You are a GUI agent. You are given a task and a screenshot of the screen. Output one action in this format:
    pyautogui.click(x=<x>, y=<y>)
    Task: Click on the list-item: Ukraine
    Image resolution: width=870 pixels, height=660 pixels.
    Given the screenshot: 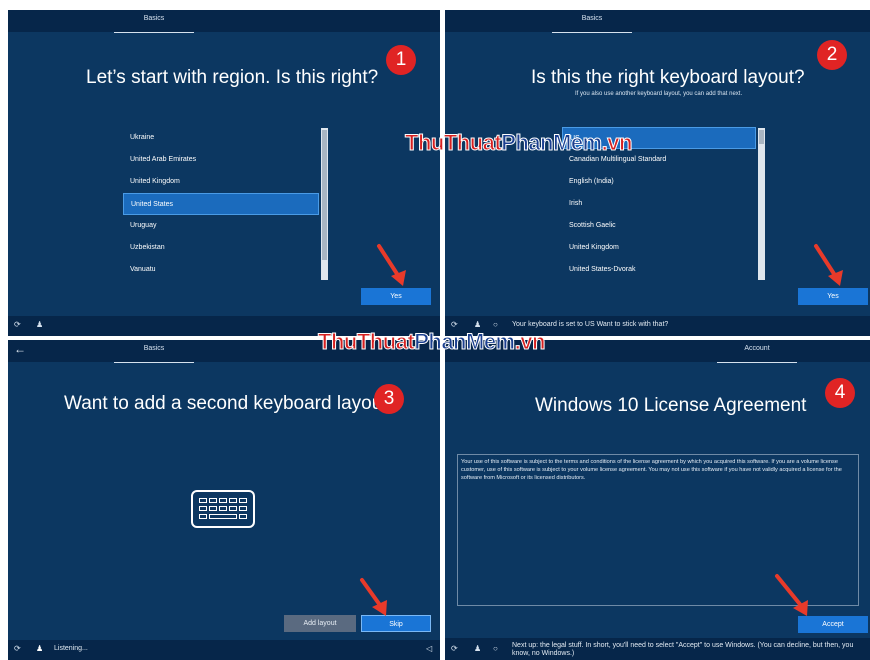 What is the action you would take?
    pyautogui.click(x=221, y=138)
    